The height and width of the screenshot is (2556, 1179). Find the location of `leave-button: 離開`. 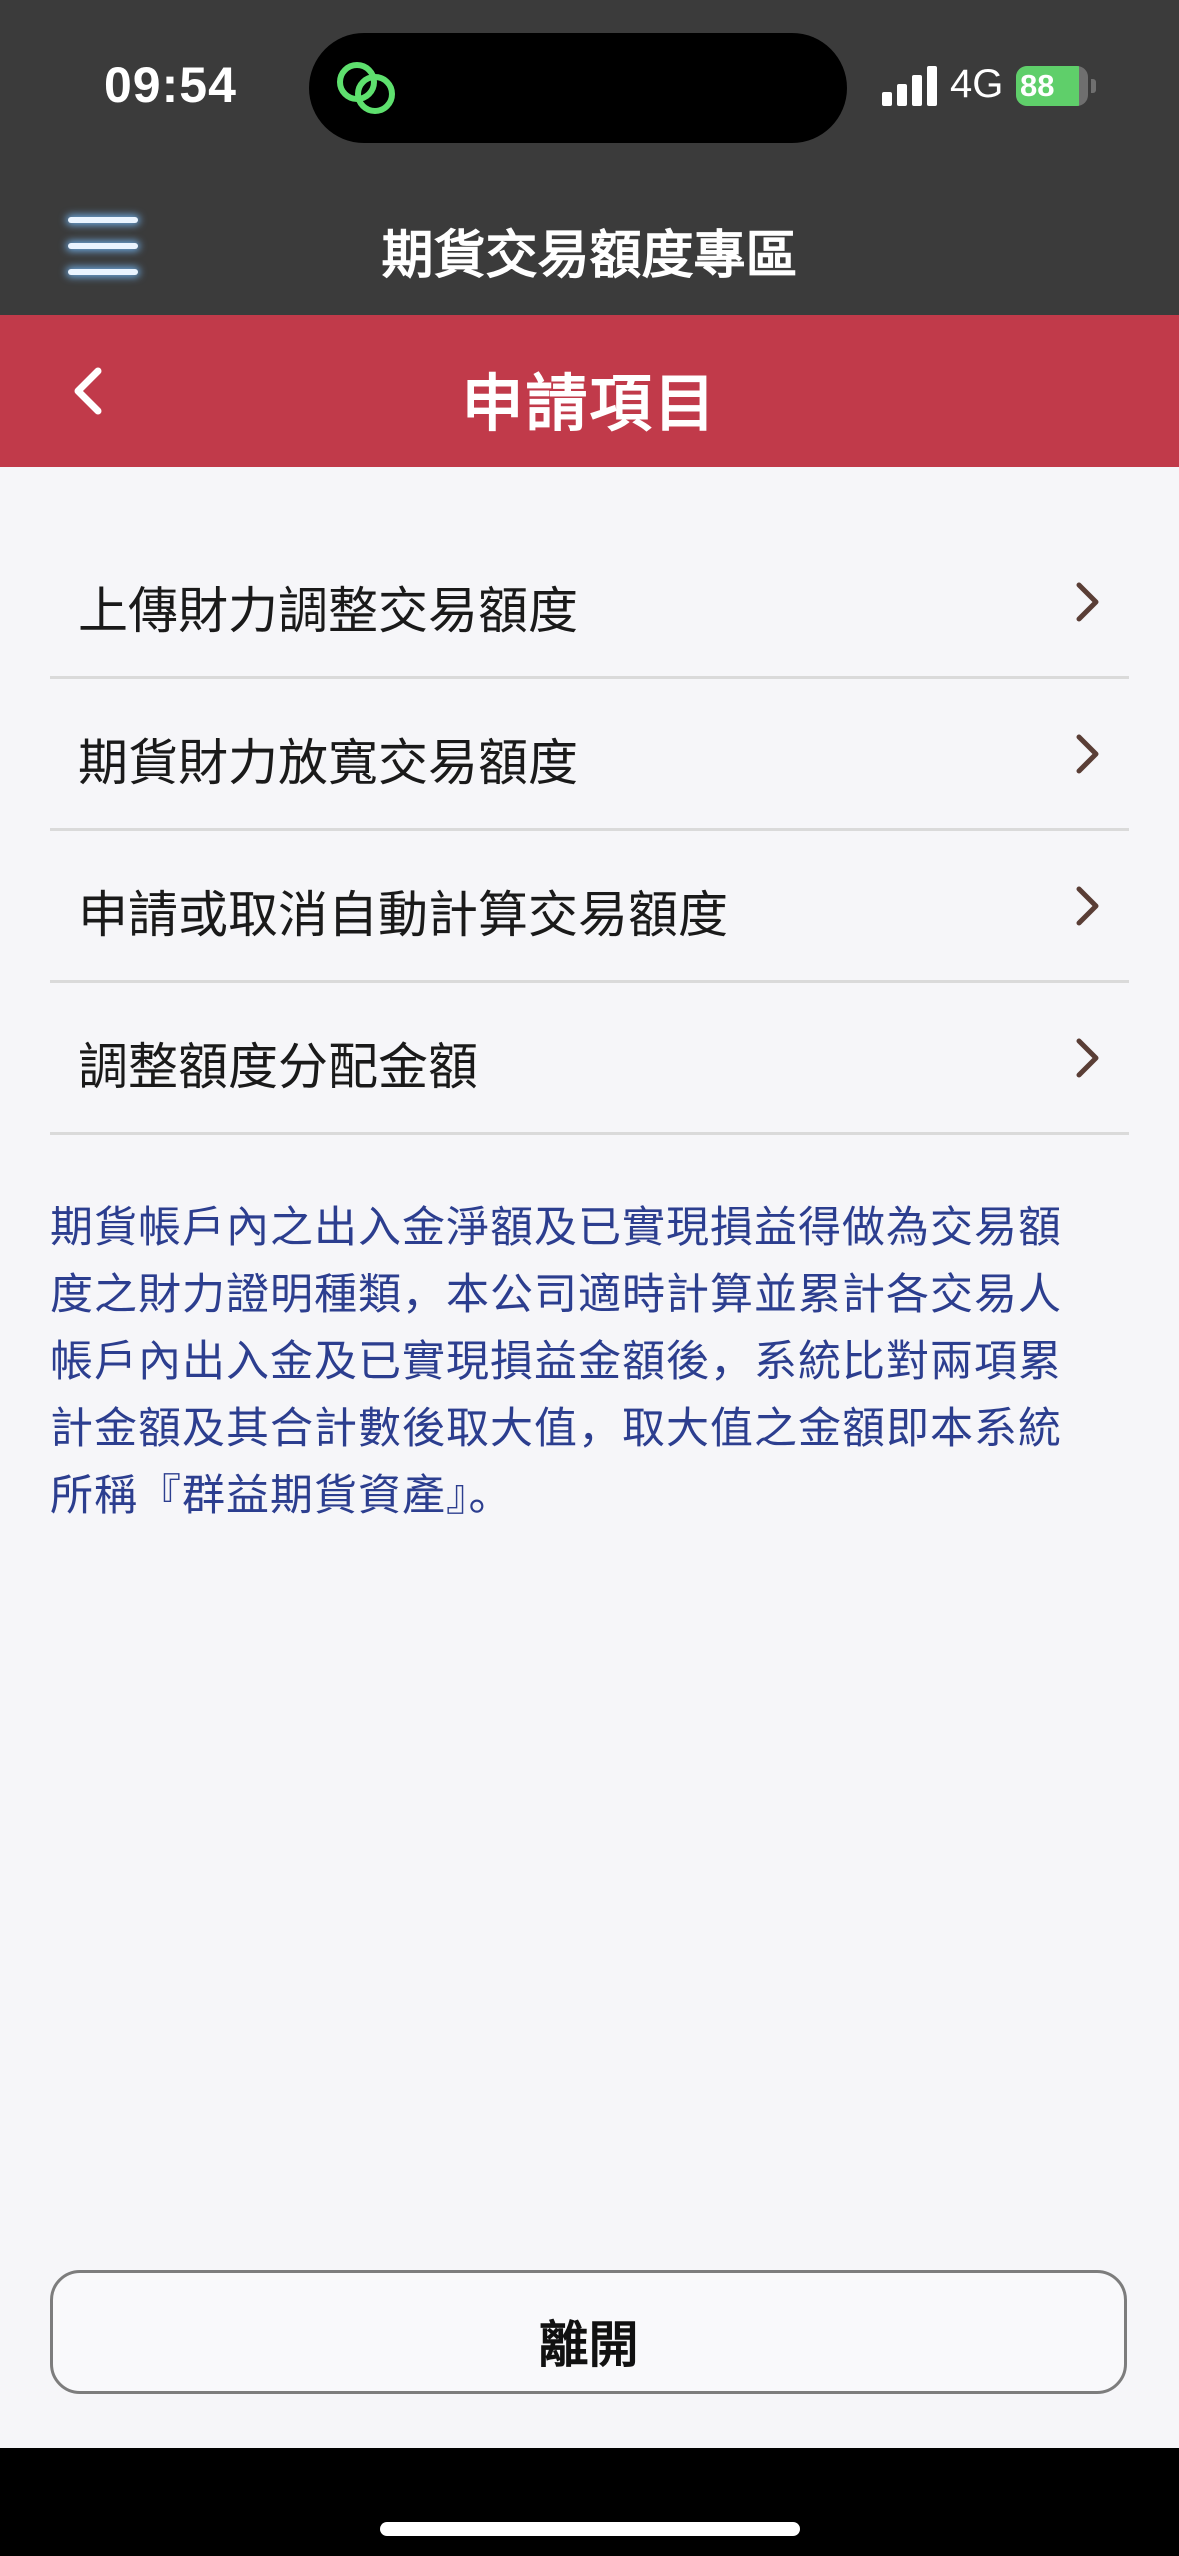

leave-button: 離開 is located at coordinates (588, 2332).